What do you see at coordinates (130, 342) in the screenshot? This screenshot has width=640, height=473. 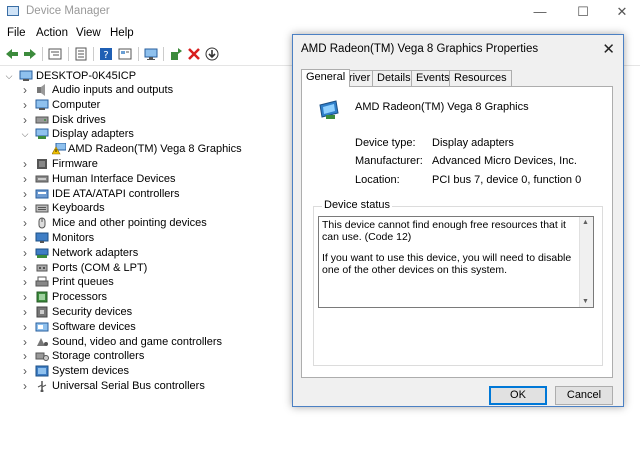 I see `tree-category-item: › Sound, video and game controllers` at bounding box center [130, 342].